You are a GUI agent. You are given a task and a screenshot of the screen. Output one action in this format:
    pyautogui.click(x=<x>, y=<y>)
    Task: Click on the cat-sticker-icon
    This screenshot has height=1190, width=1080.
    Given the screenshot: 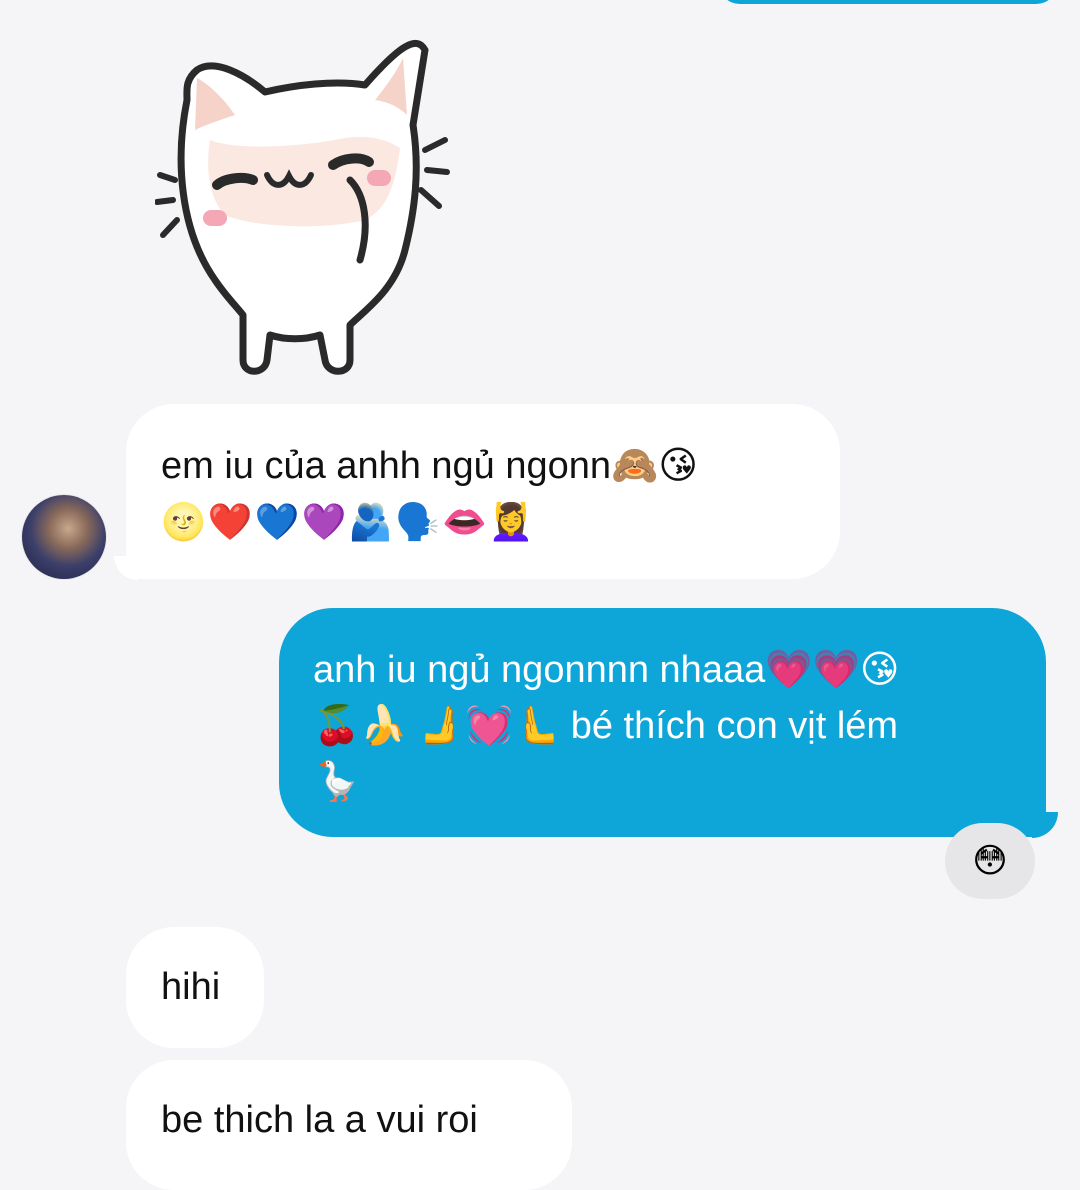 What is the action you would take?
    pyautogui.click(x=310, y=210)
    